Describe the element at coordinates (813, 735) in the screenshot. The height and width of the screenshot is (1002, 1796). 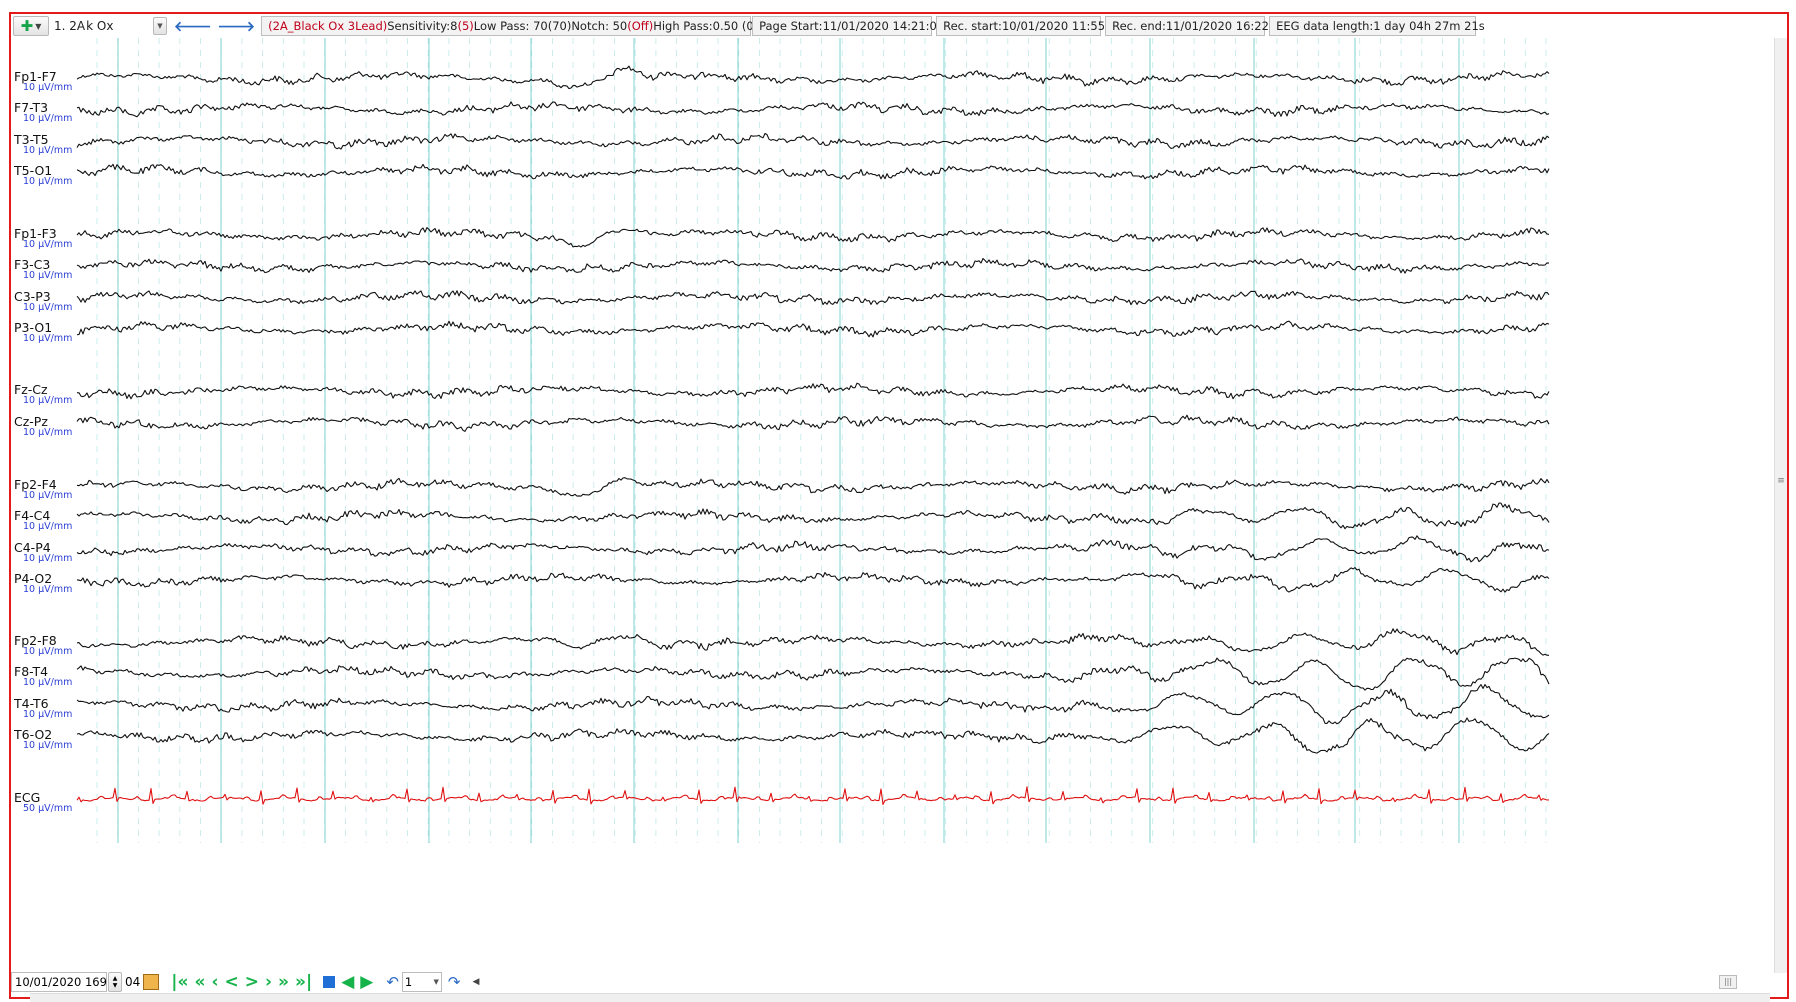
I see `trace-t6-o2` at that location.